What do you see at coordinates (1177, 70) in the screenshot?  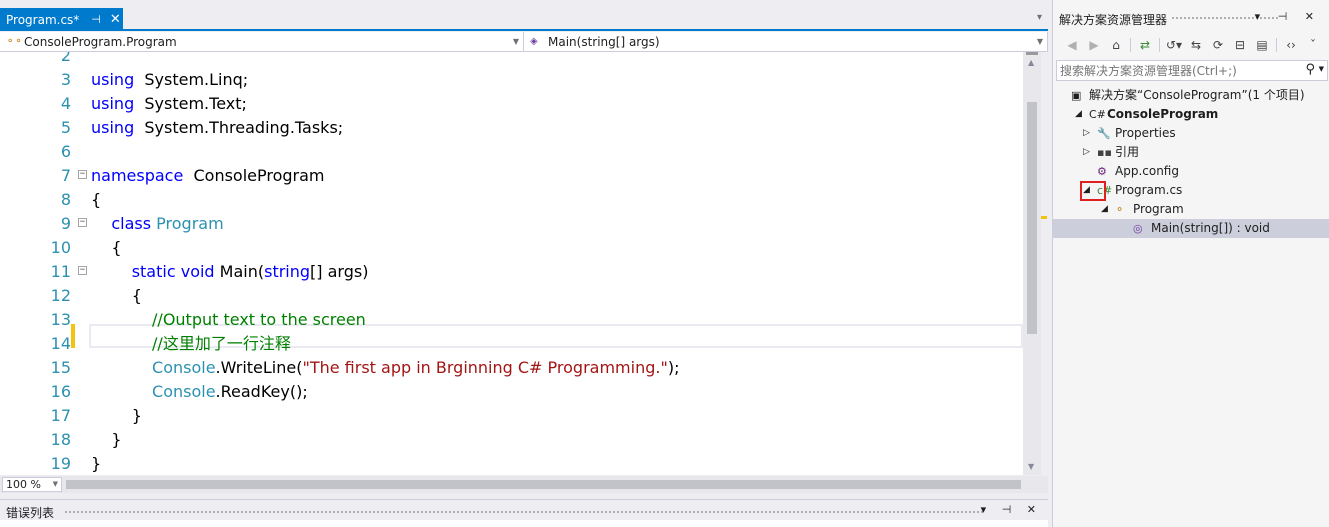 I see `search-input` at bounding box center [1177, 70].